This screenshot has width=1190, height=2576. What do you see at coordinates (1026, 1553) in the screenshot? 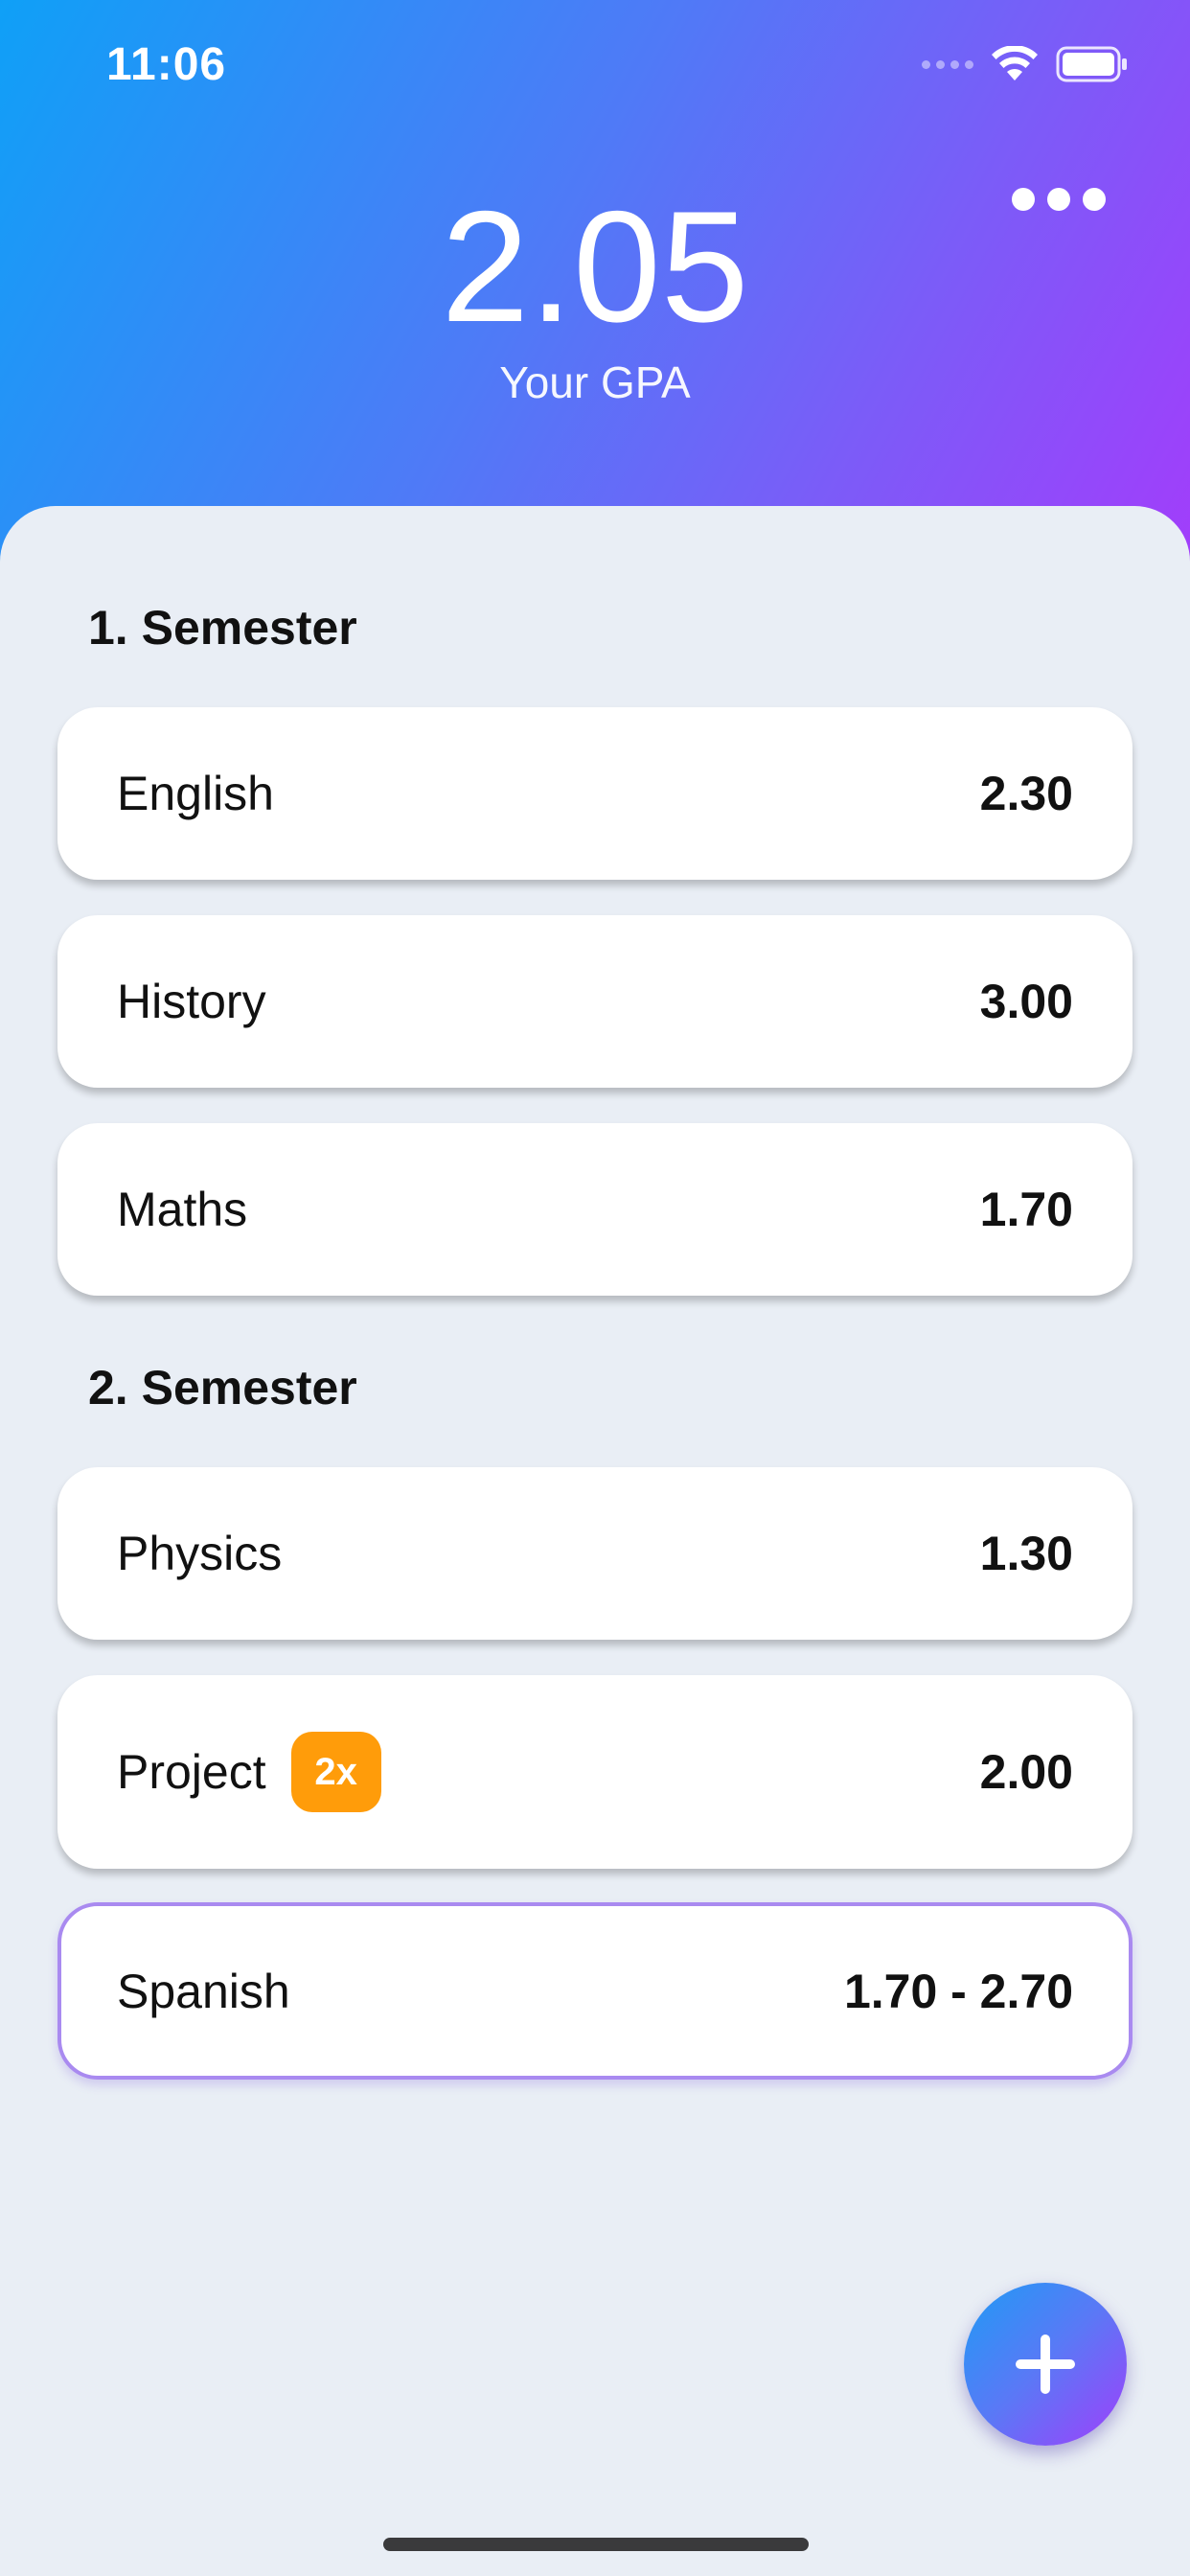
I see `course-grade: 1.30` at bounding box center [1026, 1553].